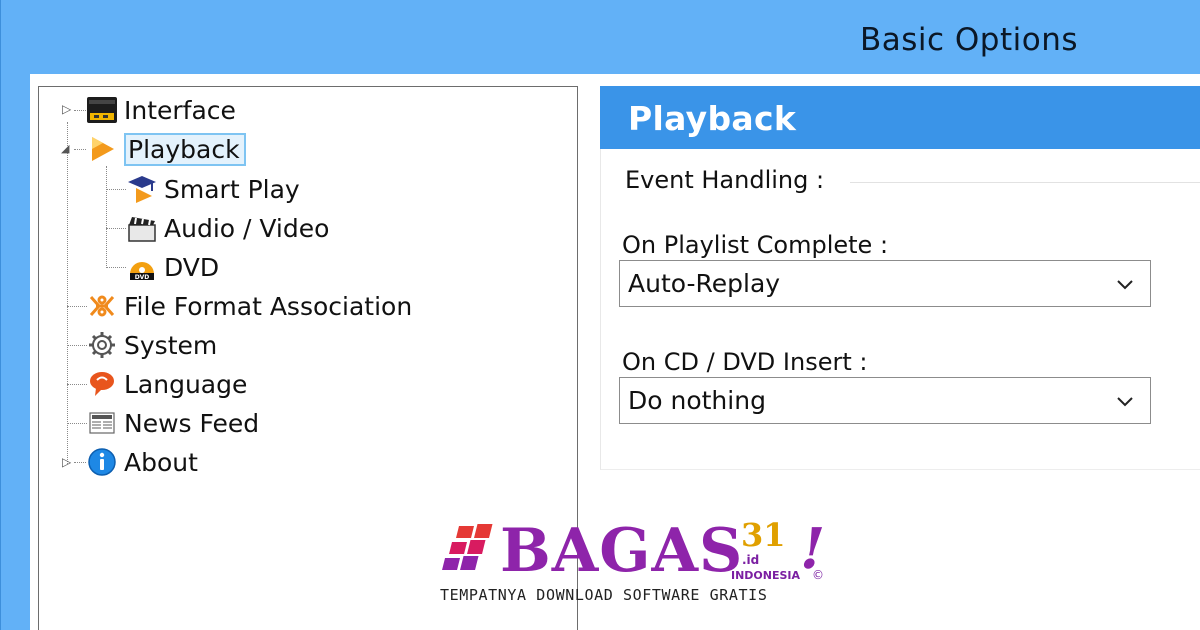  I want to click on cd-dvd-insert-label: On CD / DVD Insert :, so click(745, 362).